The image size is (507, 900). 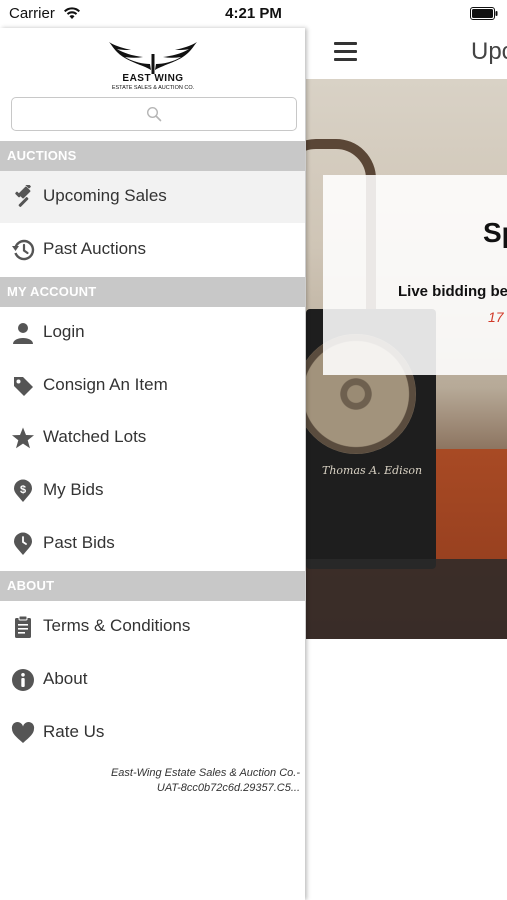 I want to click on status-bar: Carrier 4:21 PM, so click(x=253, y=14).